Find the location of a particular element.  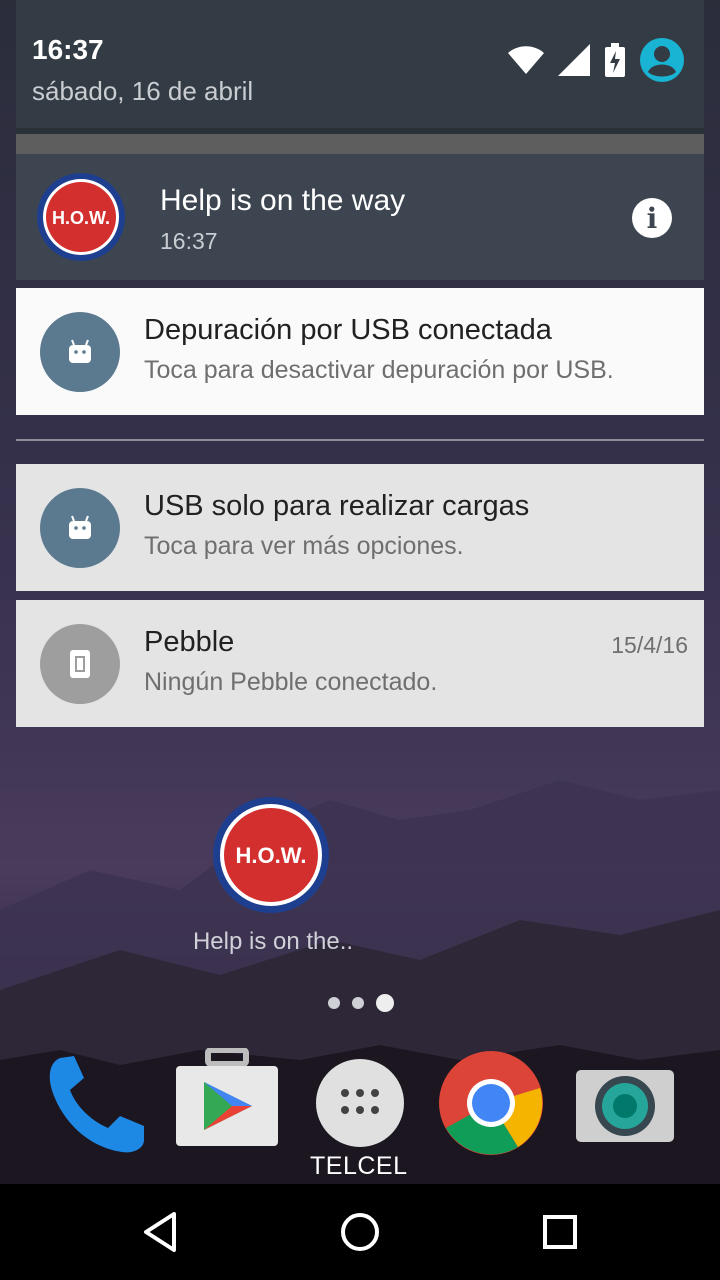

dock is located at coordinates (360, 1100).